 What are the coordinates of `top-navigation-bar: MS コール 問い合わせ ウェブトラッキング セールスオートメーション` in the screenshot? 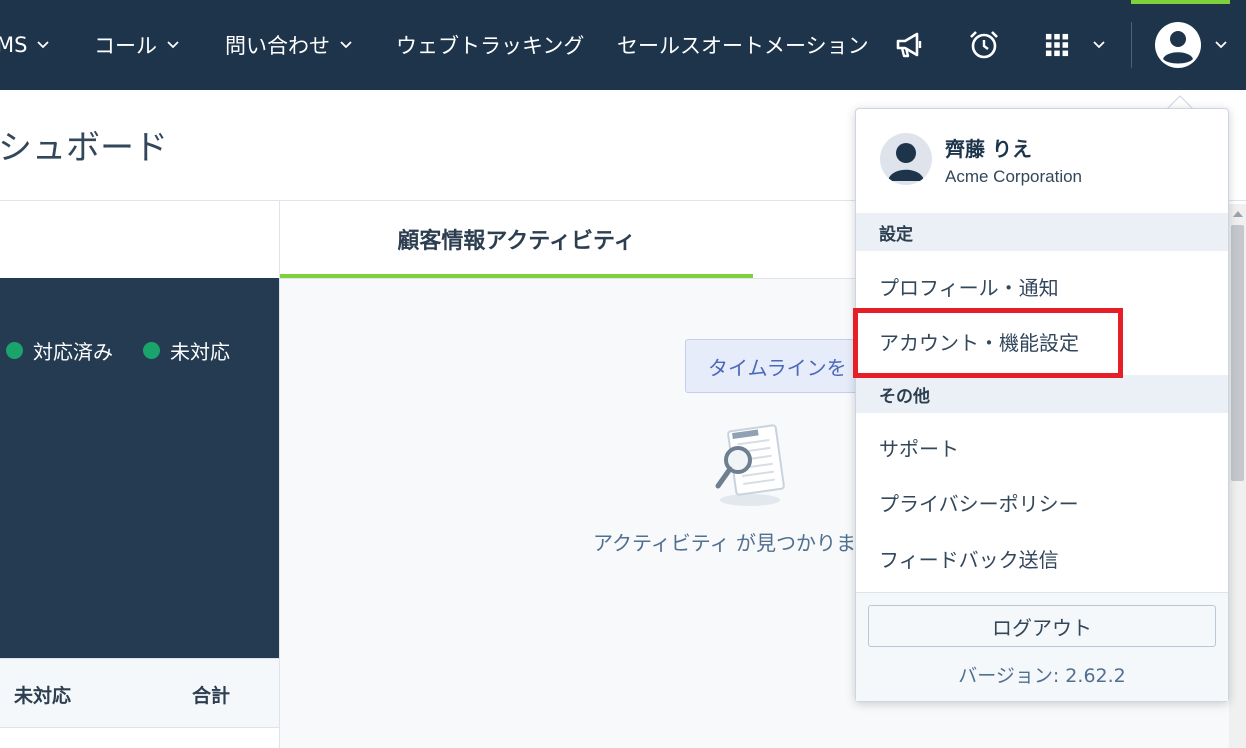 It's located at (623, 45).